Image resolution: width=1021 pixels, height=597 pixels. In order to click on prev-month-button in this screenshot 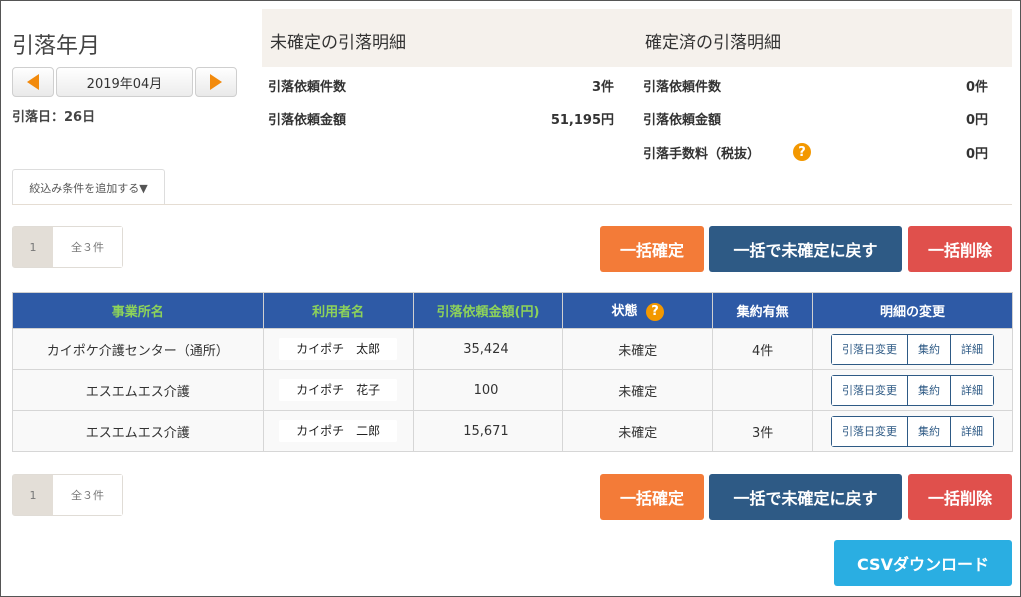, I will do `click(33, 82)`.